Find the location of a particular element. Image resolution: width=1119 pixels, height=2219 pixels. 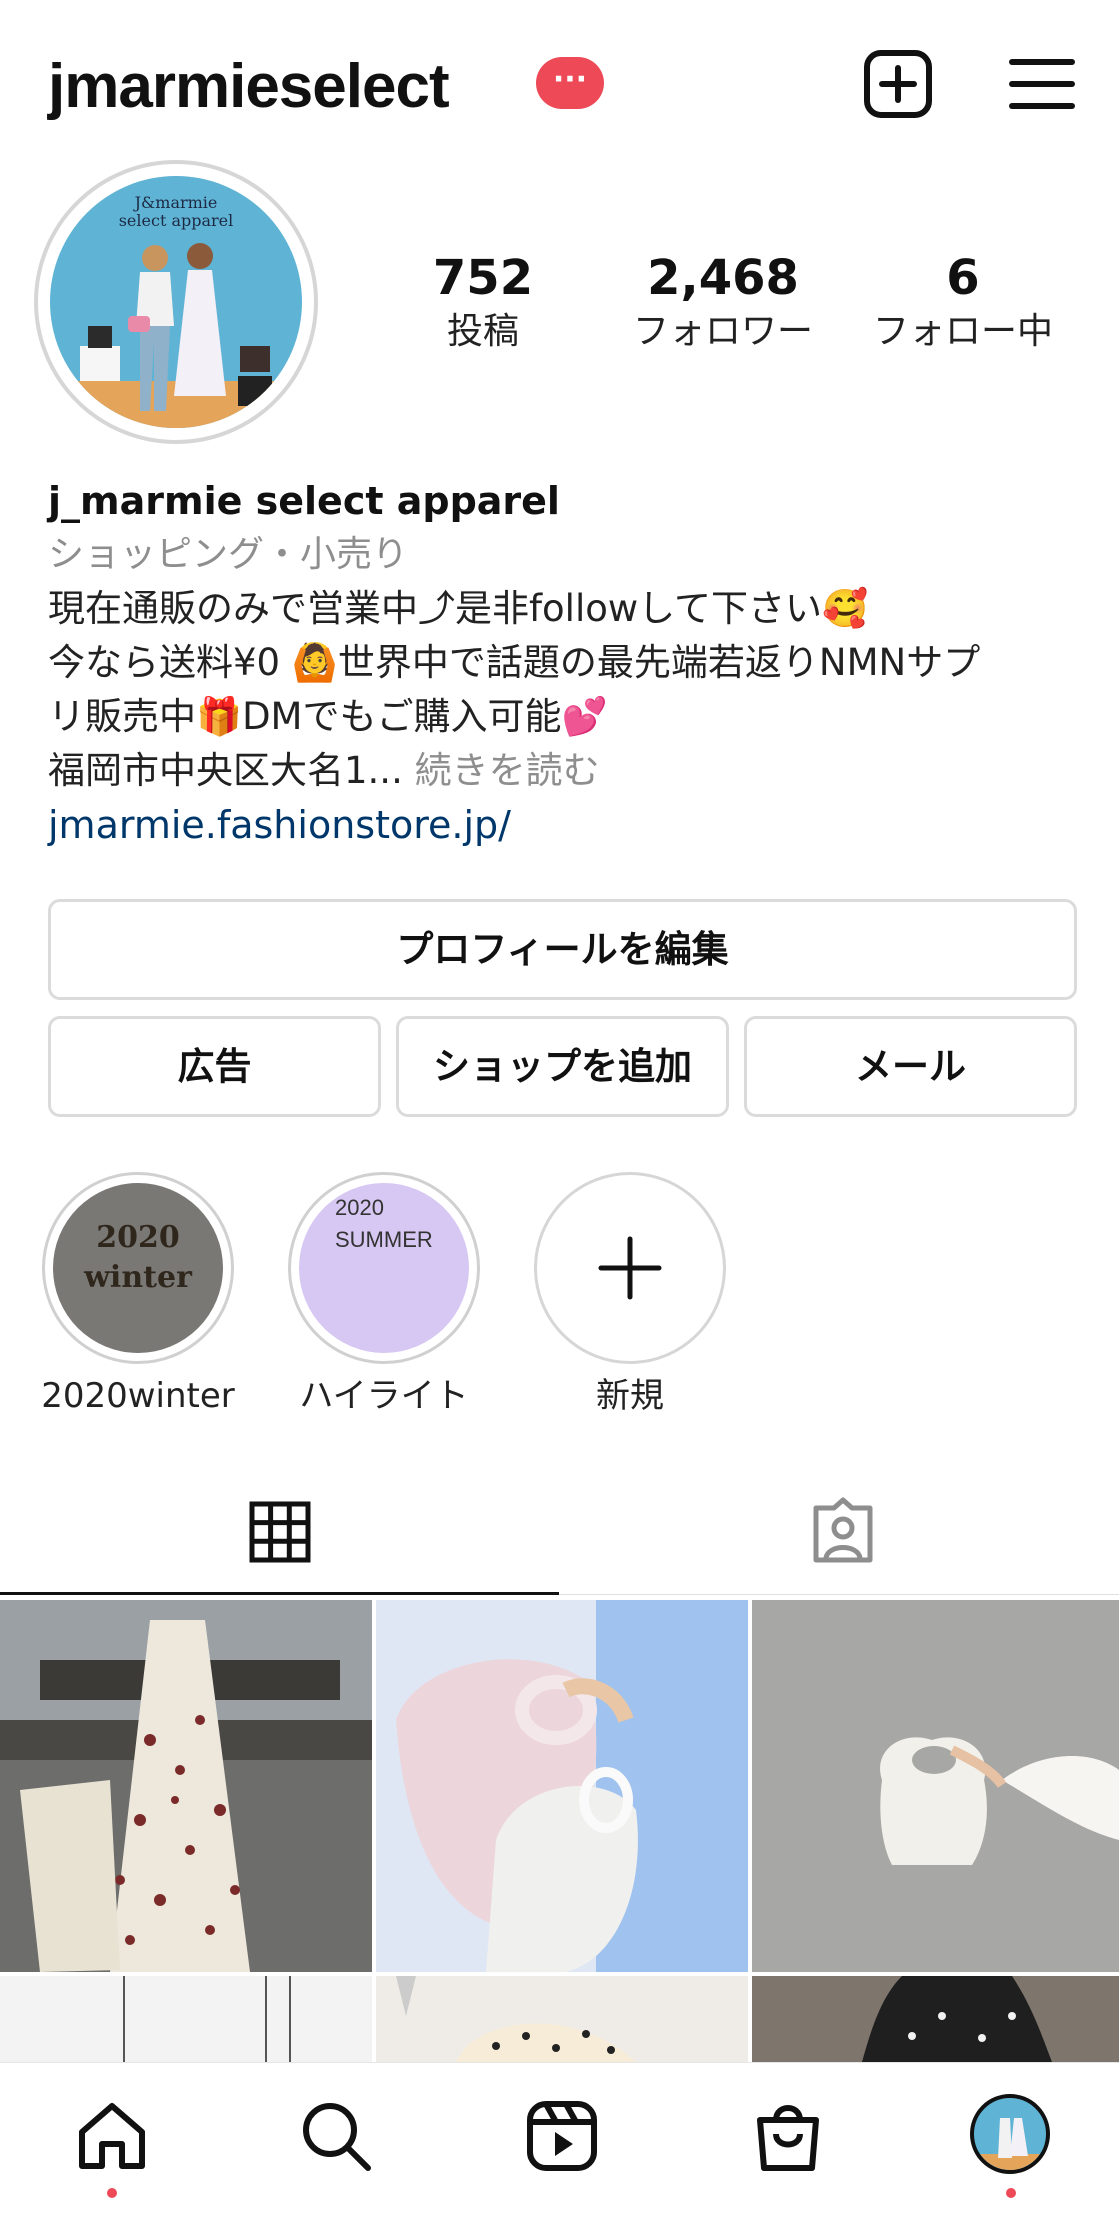

bio-text-line: 福岡市中央区大名1... 続きを読む is located at coordinates (324, 771).